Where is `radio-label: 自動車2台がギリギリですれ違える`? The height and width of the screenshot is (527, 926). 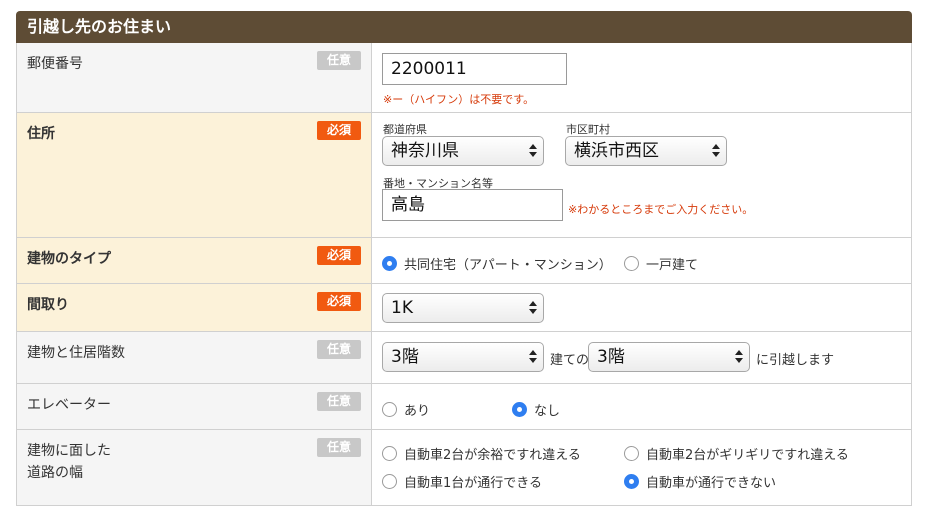 radio-label: 自動車2台がギリギリですれ違える is located at coordinates (747, 455).